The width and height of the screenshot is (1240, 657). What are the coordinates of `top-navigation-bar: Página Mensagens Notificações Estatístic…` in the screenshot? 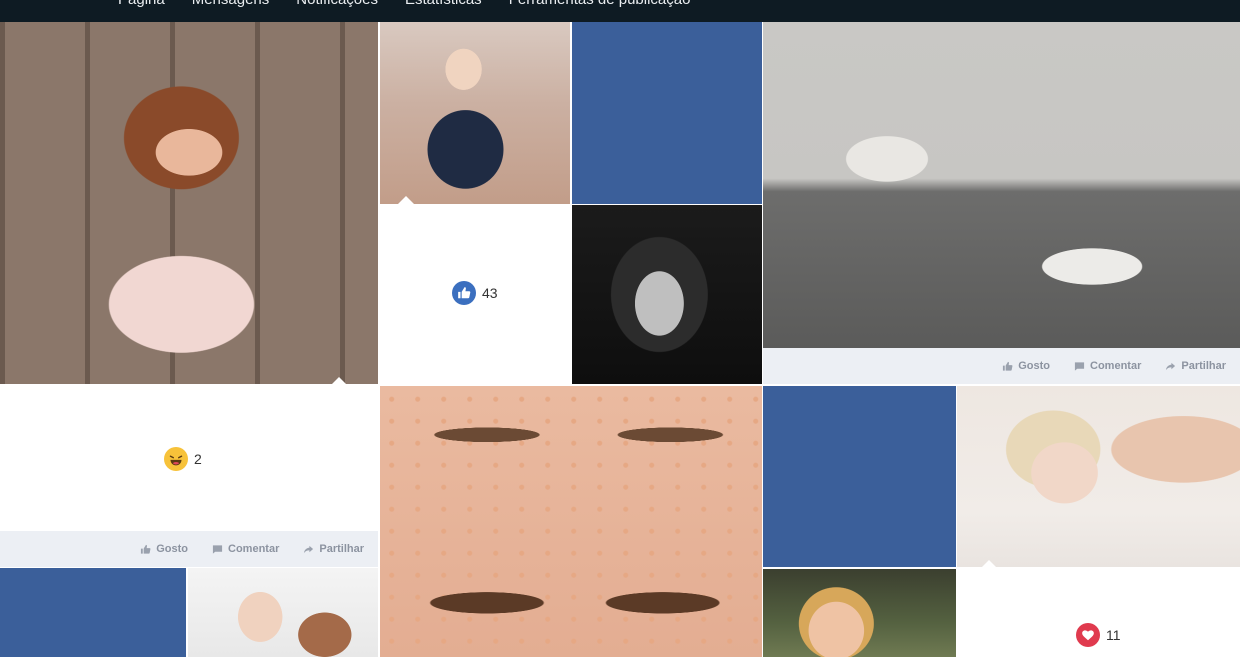 It's located at (620, 11).